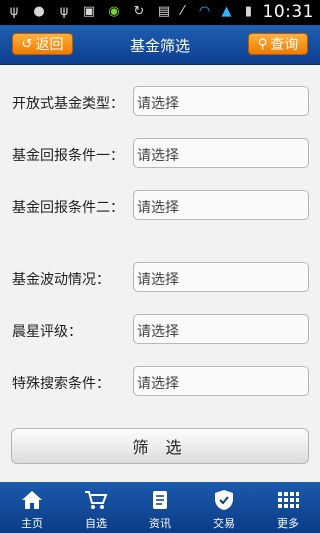 The width and height of the screenshot is (320, 533). Describe the element at coordinates (262, 44) in the screenshot. I see `search-icon: ⚲` at that location.